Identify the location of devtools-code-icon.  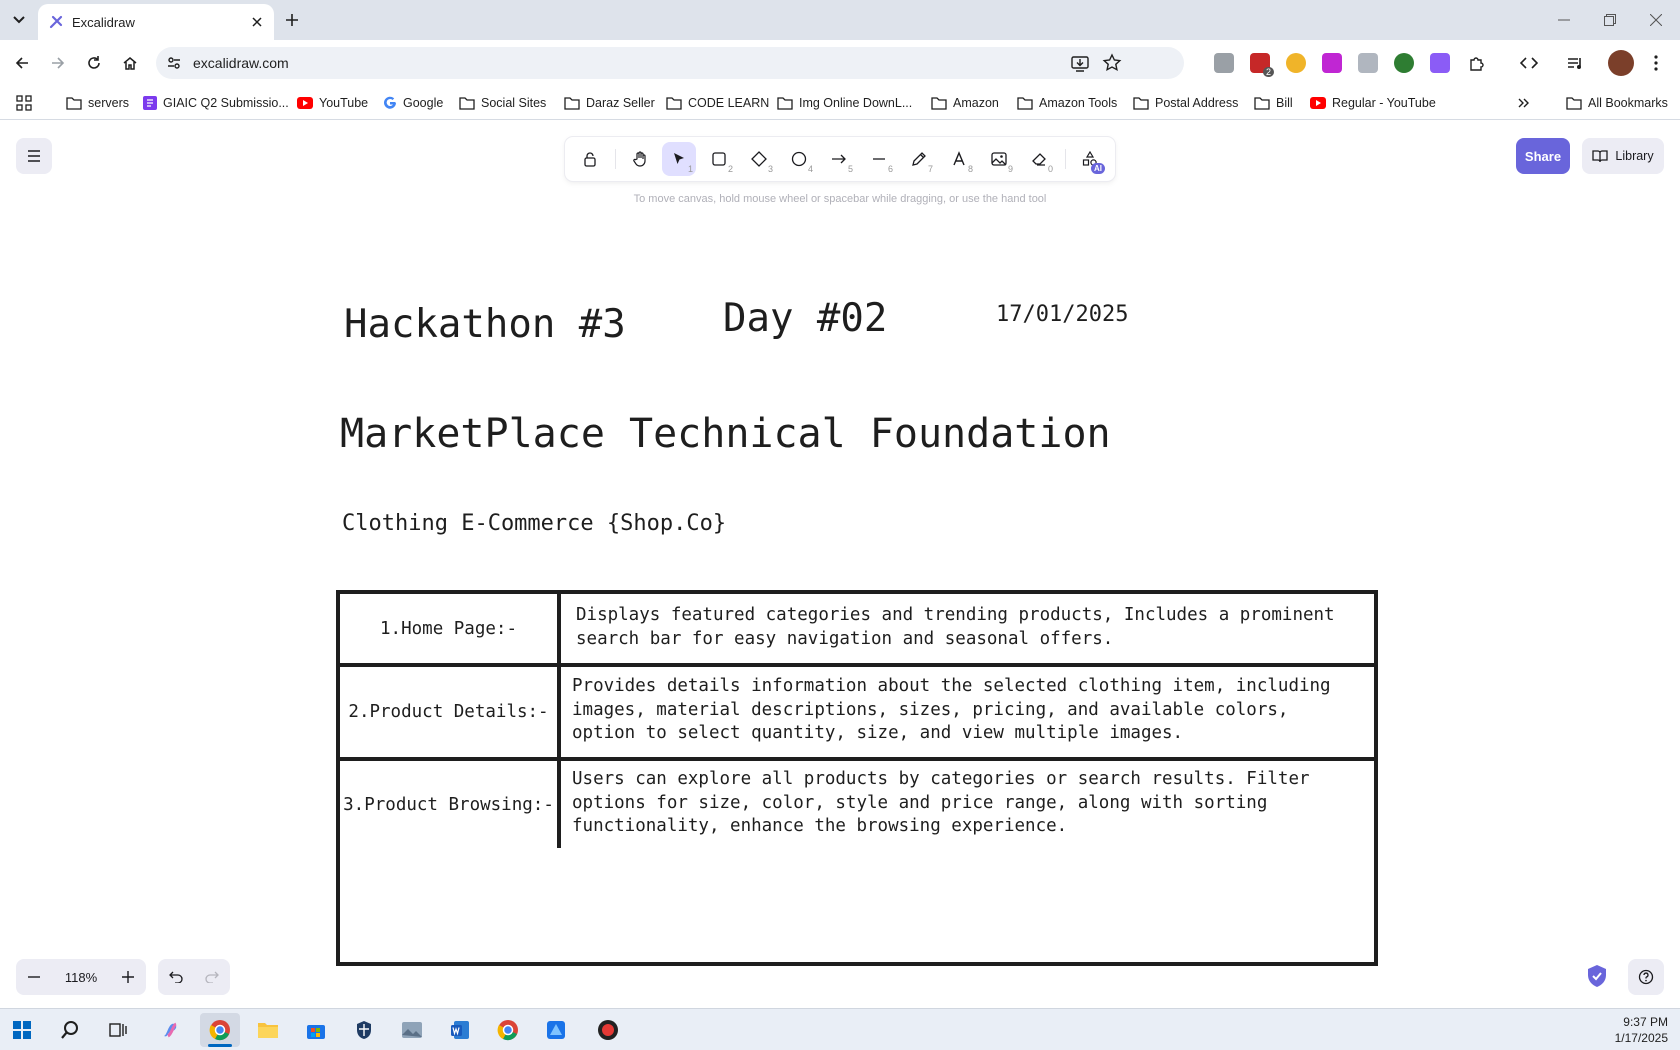
(1529, 63).